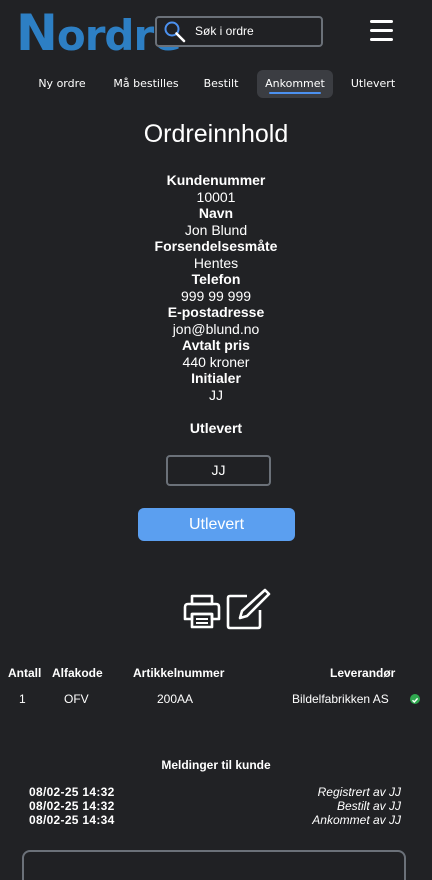  I want to click on kundenummer-value: 10001, so click(216, 196).